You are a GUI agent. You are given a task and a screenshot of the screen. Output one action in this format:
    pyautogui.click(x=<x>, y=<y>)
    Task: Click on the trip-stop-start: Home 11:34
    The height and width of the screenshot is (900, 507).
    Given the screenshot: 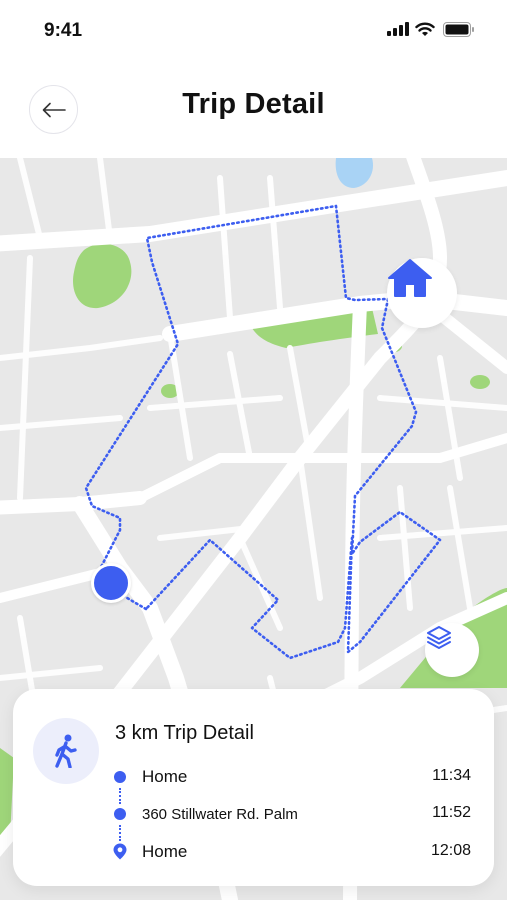 What is the action you would take?
    pyautogui.click(x=291, y=777)
    